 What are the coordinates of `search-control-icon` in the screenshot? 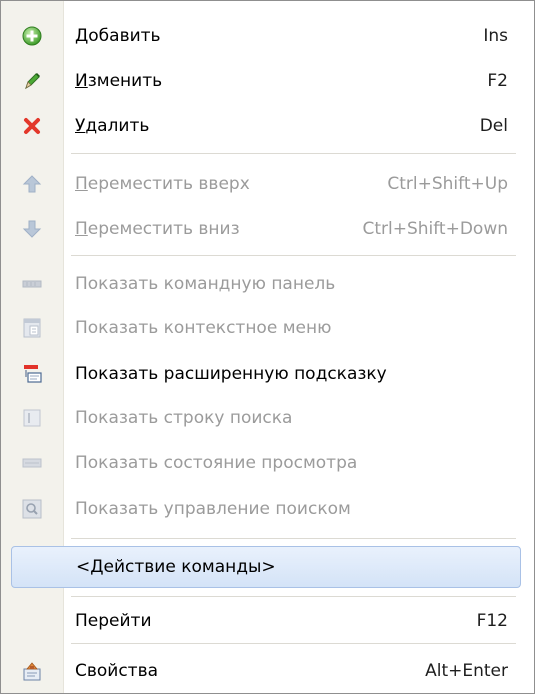 It's located at (32, 509).